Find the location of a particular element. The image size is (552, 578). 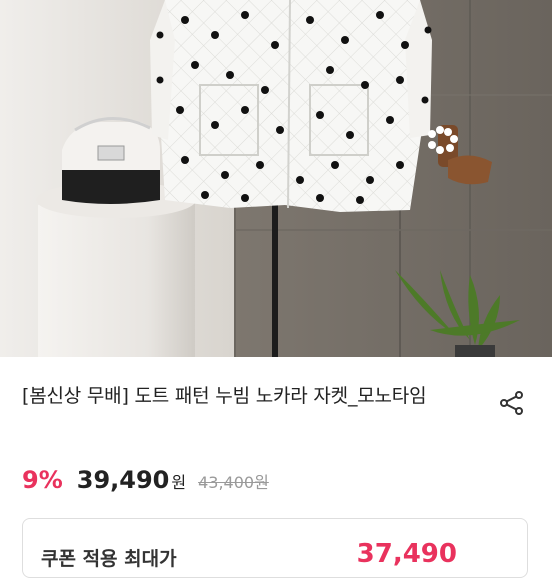

original-price: 43,400원 is located at coordinates (233, 482).